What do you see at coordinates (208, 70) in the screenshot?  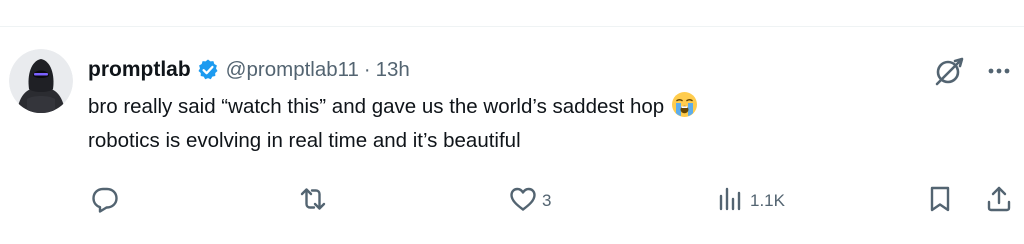 I see `verified-badge-icon` at bounding box center [208, 70].